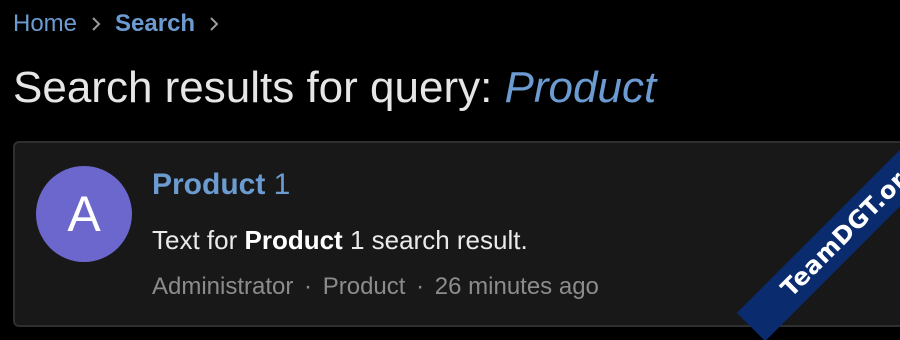 The width and height of the screenshot is (900, 340). What do you see at coordinates (278, 184) in the screenshot?
I see `result-title-rest: 1` at bounding box center [278, 184].